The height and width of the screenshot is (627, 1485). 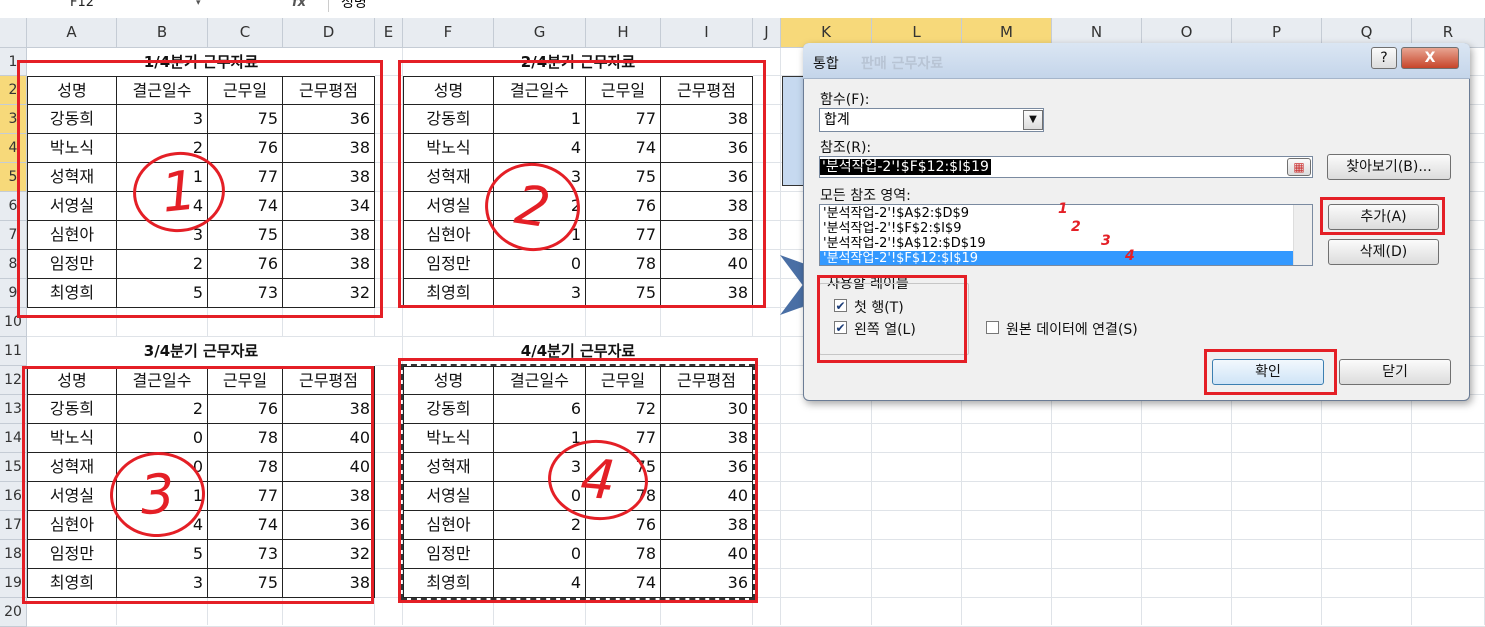 I want to click on all-references-label: 모든 참조 영역:, so click(x=865, y=196).